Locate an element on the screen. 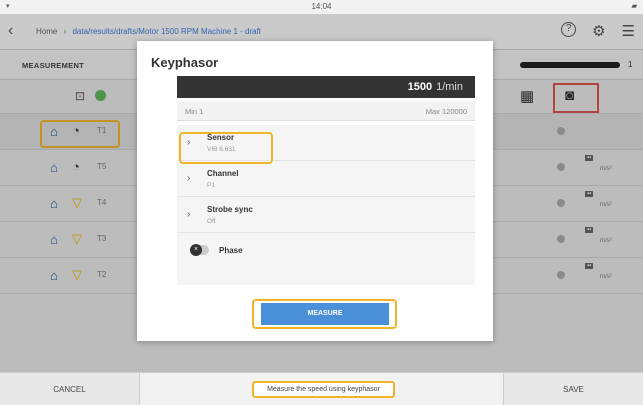  min-limit: Min 1 is located at coordinates (194, 111).